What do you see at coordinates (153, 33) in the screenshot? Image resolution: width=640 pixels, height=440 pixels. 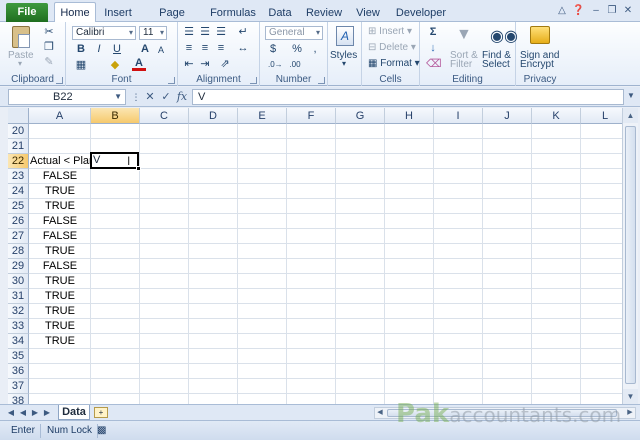 I see `font-size-select: 11` at bounding box center [153, 33].